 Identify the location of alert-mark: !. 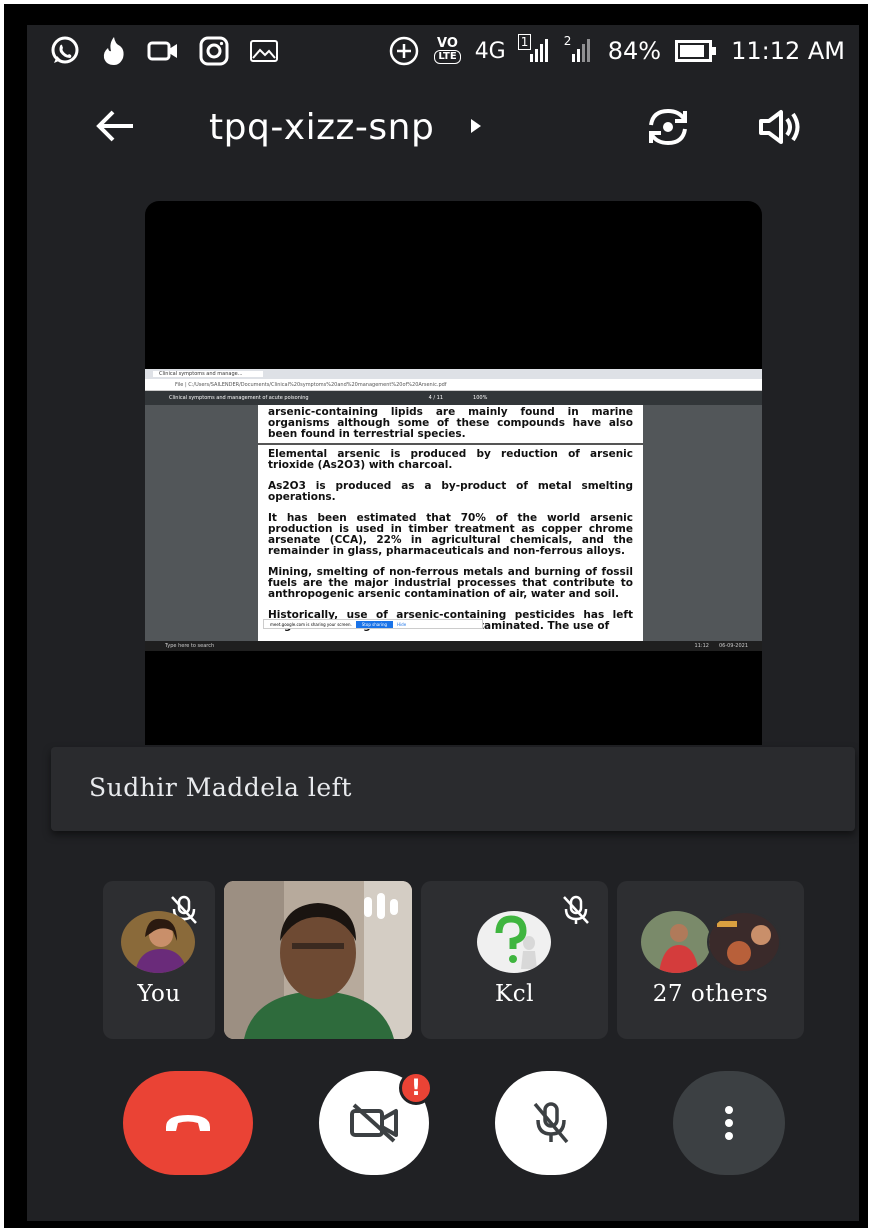
(416, 1088).